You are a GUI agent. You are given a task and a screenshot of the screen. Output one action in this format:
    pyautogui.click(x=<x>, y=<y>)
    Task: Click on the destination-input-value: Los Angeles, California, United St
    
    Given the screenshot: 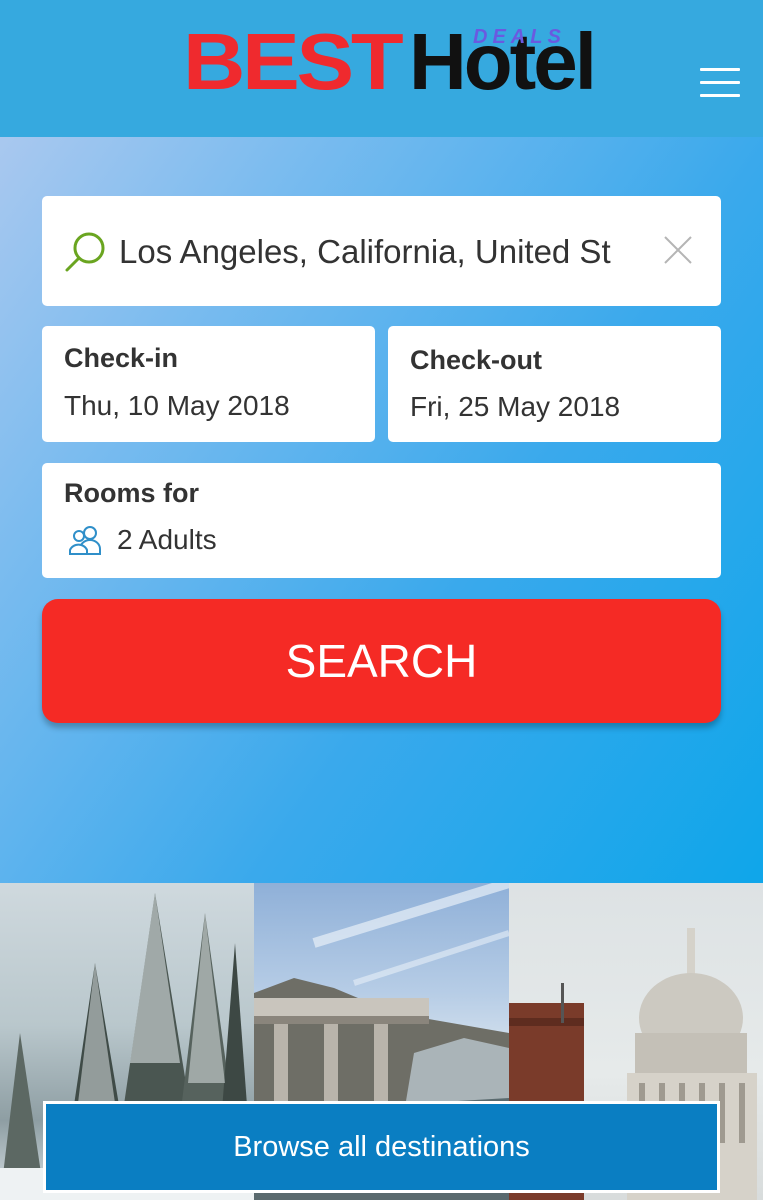 What is the action you would take?
    pyautogui.click(x=379, y=252)
    